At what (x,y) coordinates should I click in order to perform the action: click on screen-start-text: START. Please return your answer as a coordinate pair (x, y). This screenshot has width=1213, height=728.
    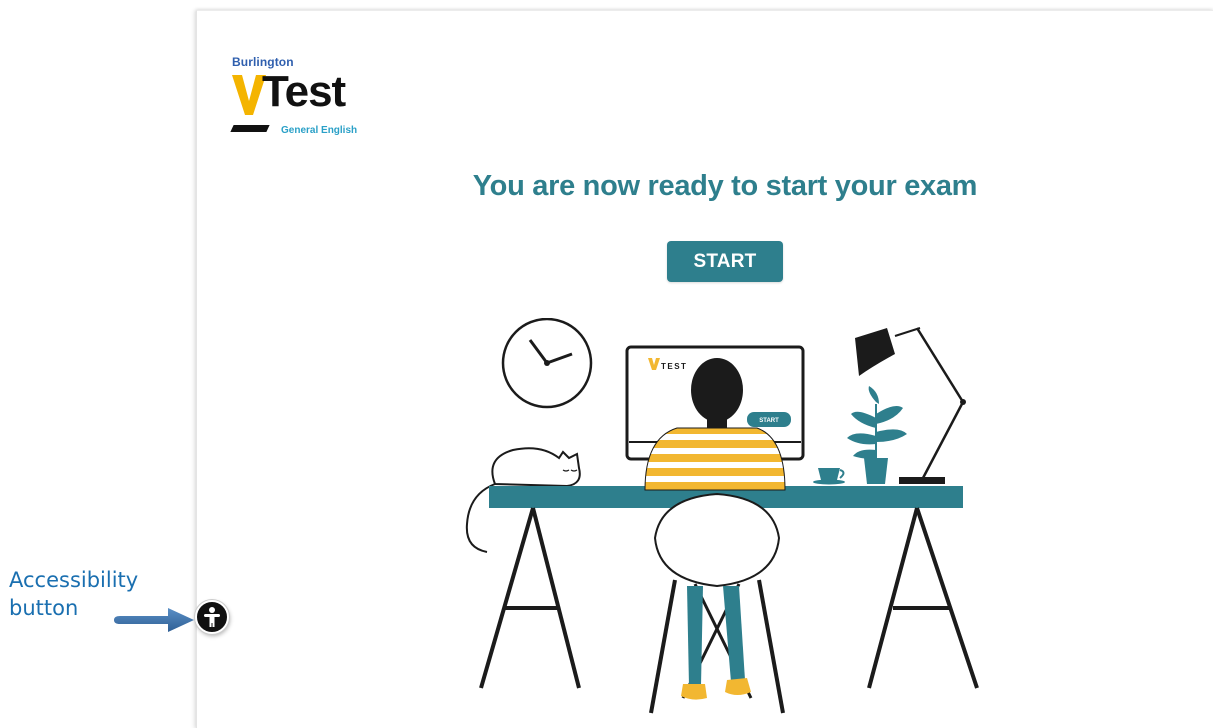
    Looking at the image, I should click on (769, 421).